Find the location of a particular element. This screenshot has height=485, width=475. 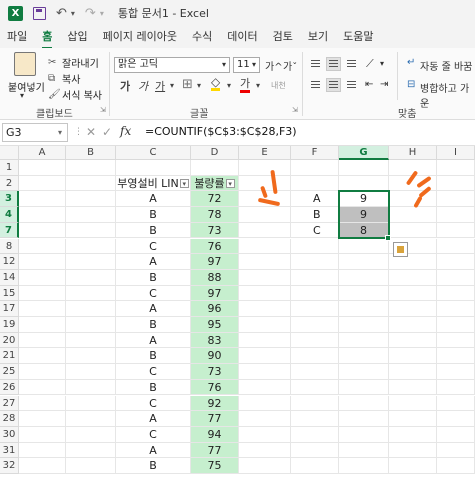

filter-dropdown-icon: ▾ is located at coordinates (230, 184).